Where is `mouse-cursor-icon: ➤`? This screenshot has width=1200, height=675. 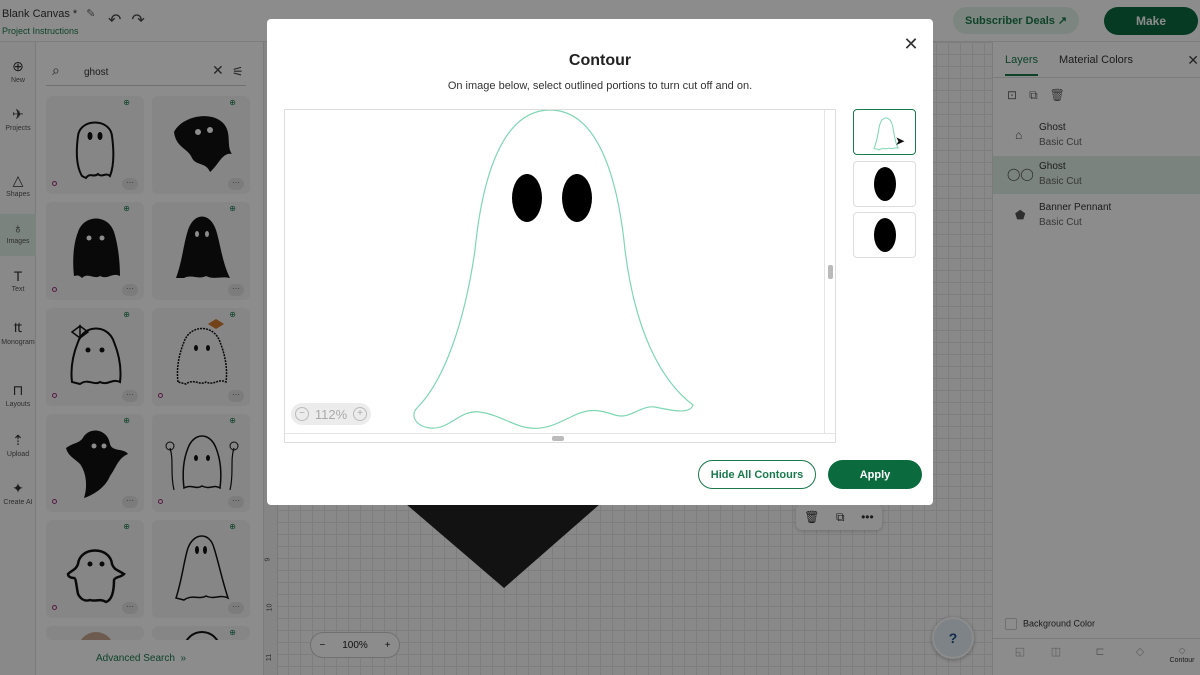
mouse-cursor-icon: ➤ is located at coordinates (900, 141).